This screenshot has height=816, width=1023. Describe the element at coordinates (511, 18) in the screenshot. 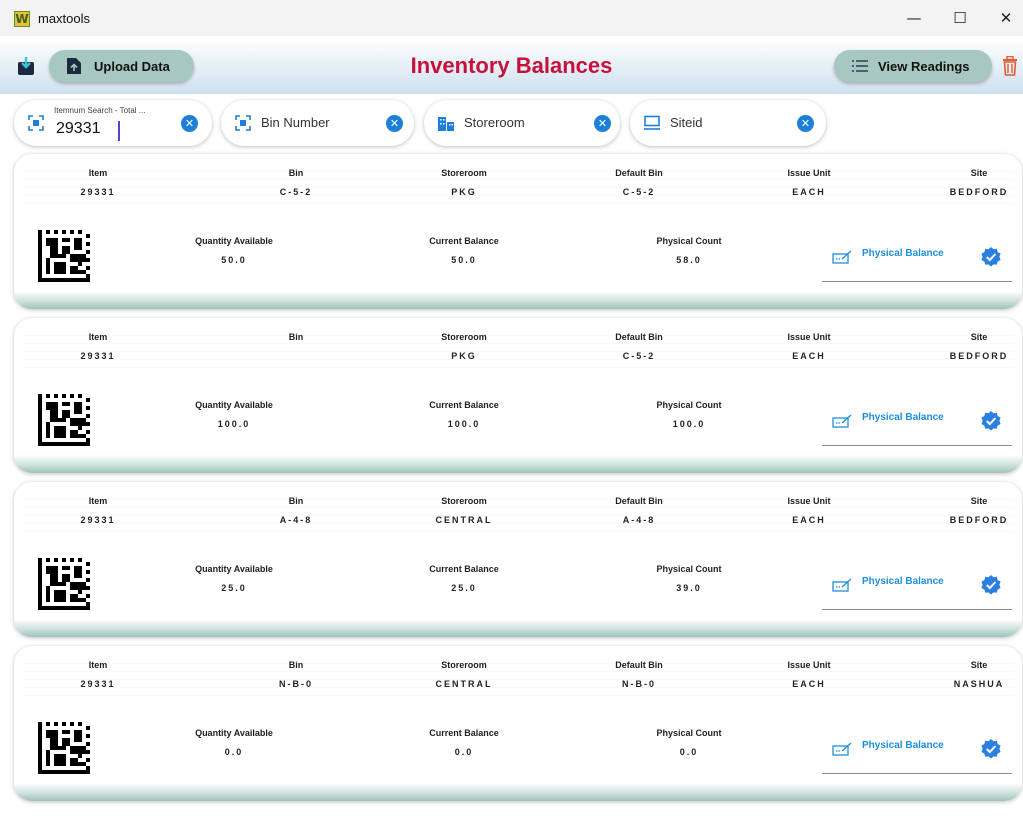

I see `title-bar: W maxtools — ☐ ✕` at that location.